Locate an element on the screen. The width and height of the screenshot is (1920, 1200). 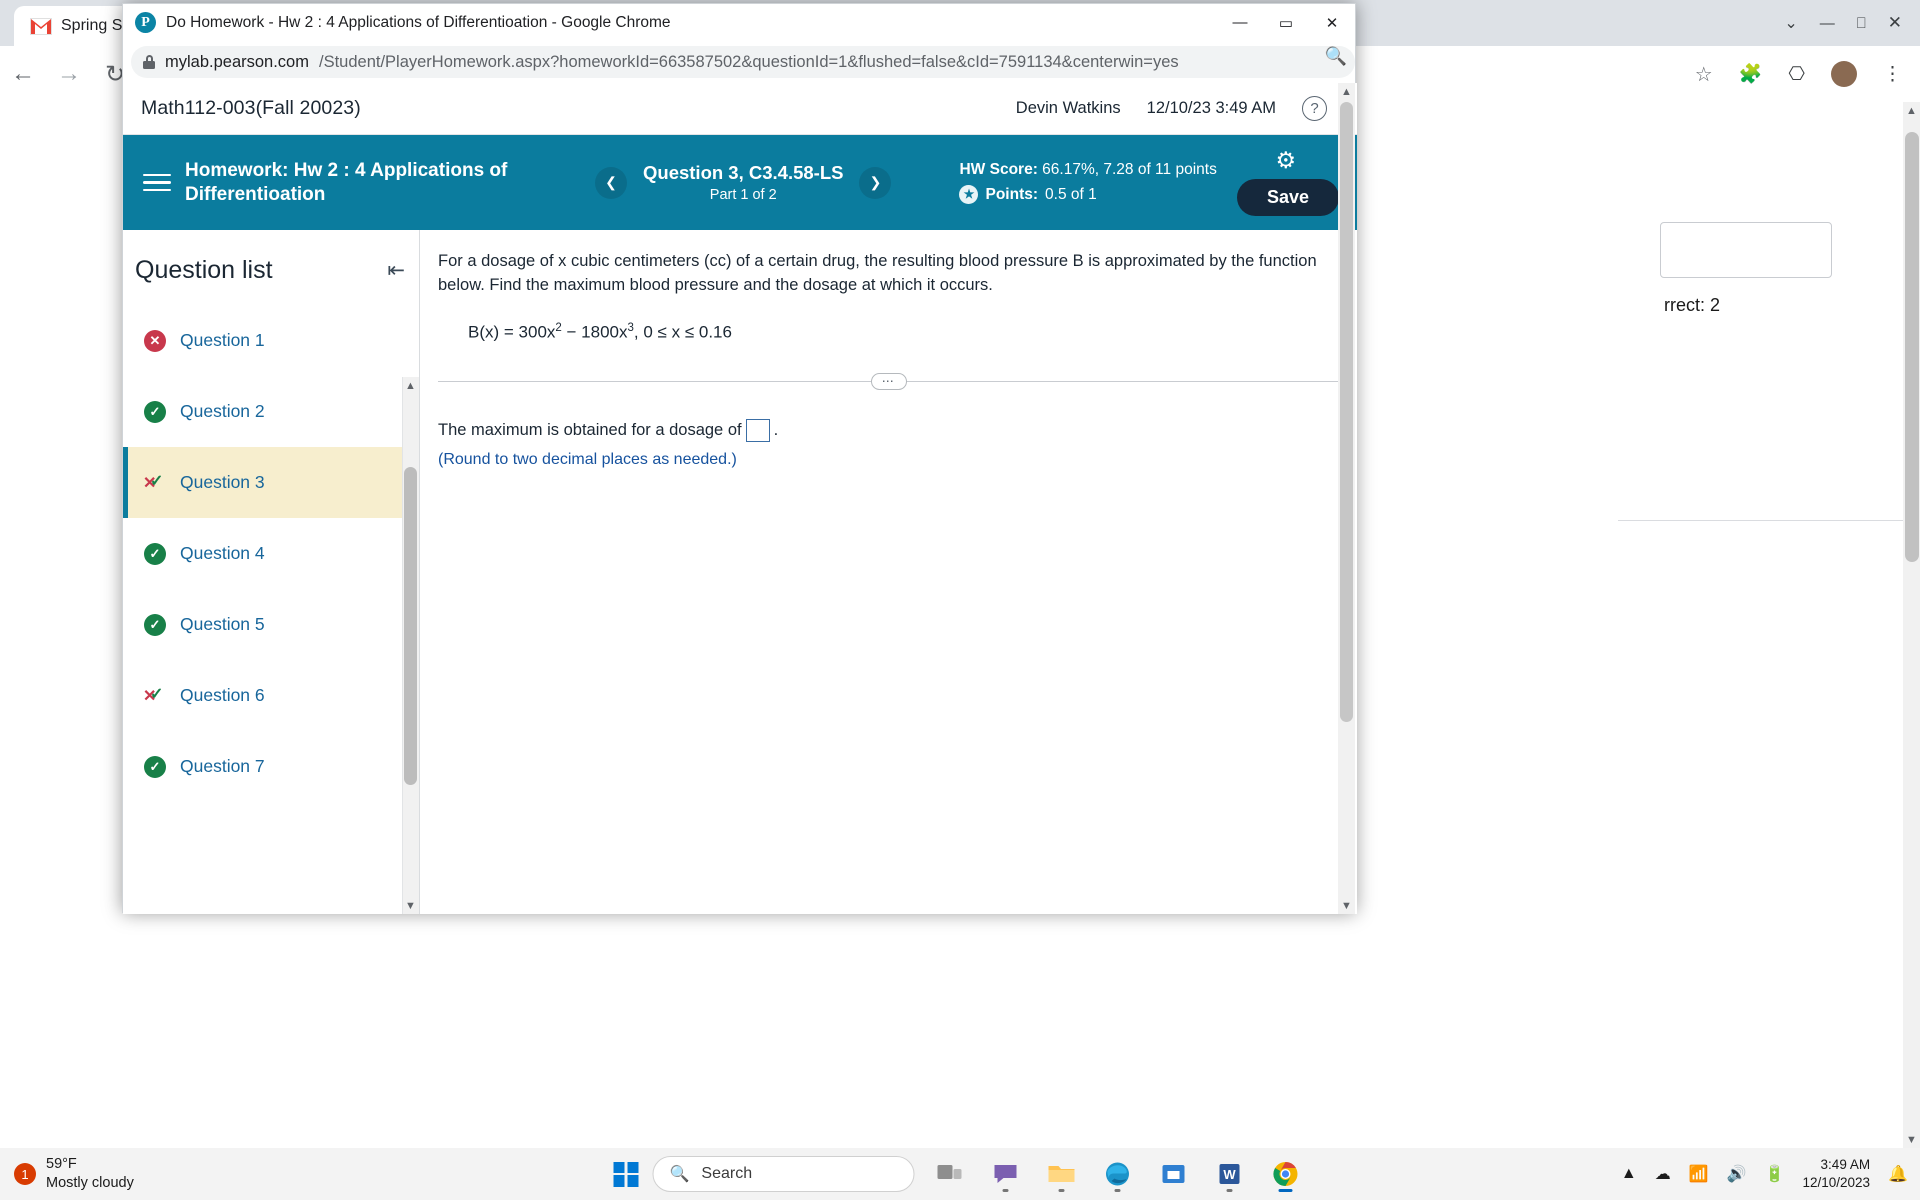
partial-credit-icon: ★ is located at coordinates (969, 194).